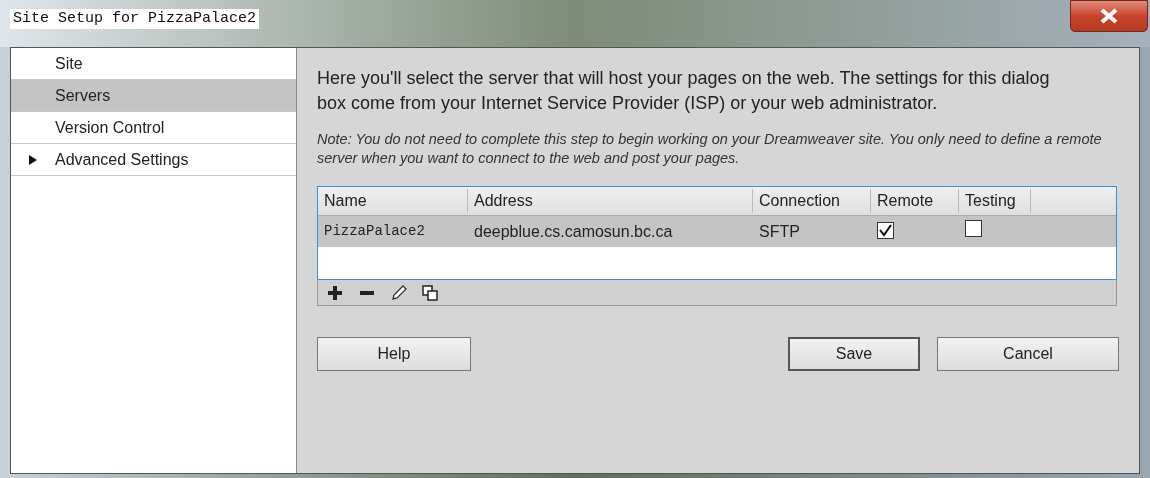 The image size is (1150, 478). What do you see at coordinates (710, 149) in the screenshot?
I see `note-text: Note: You do not need to complete this step to begin working on your Dreamweaver site. You only need to define a remote server when you want to connect to the web and post your pages.` at bounding box center [710, 149].